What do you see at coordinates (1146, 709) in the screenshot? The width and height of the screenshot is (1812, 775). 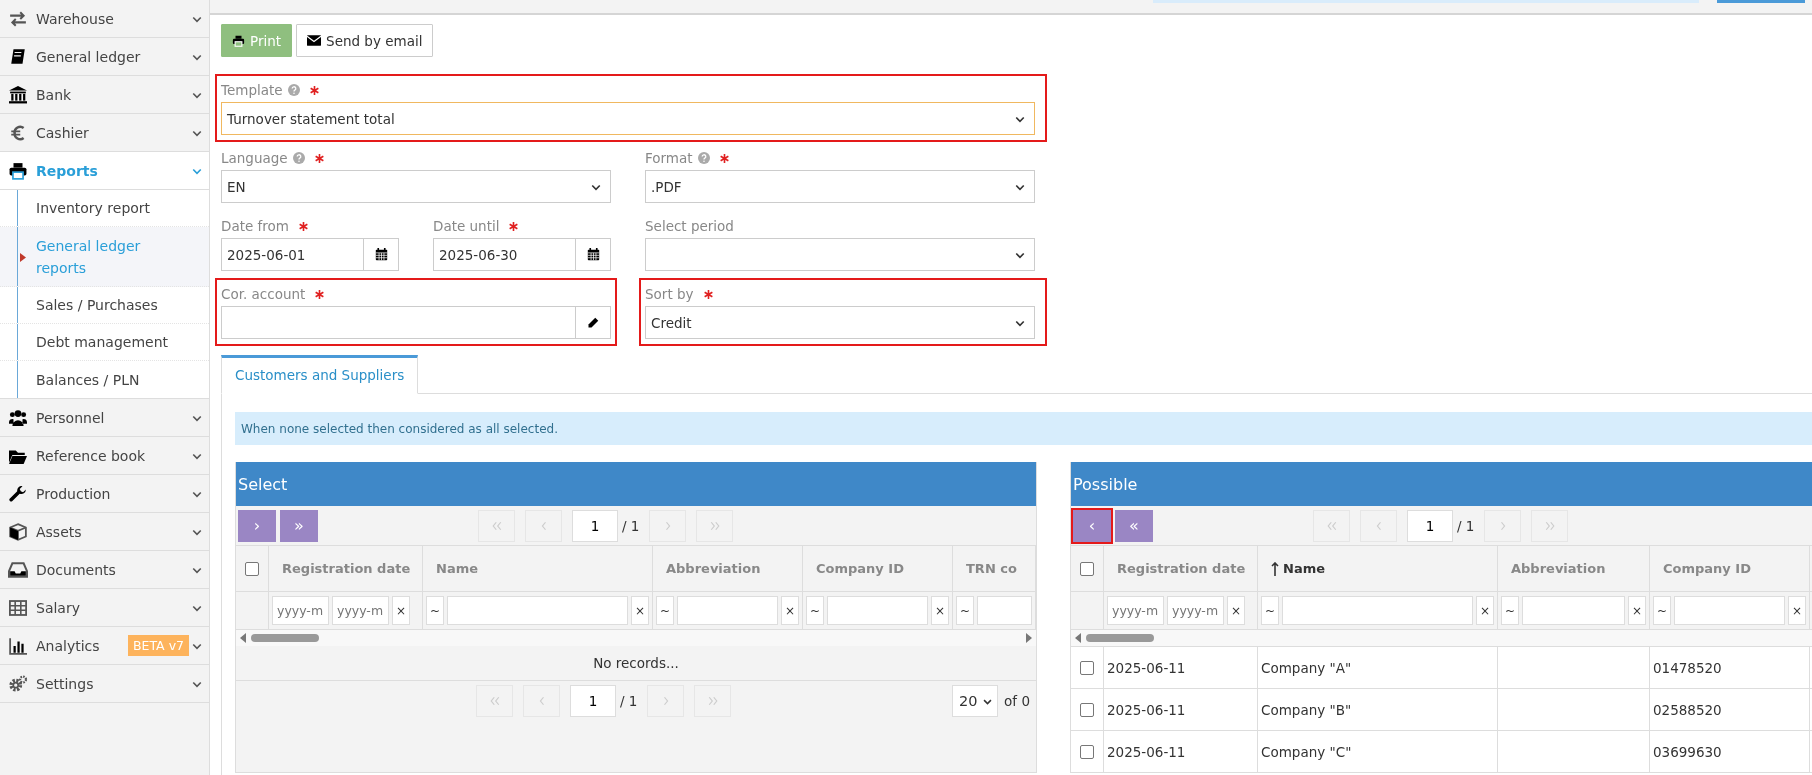 I see `table-cell: 2025-06-11` at bounding box center [1146, 709].